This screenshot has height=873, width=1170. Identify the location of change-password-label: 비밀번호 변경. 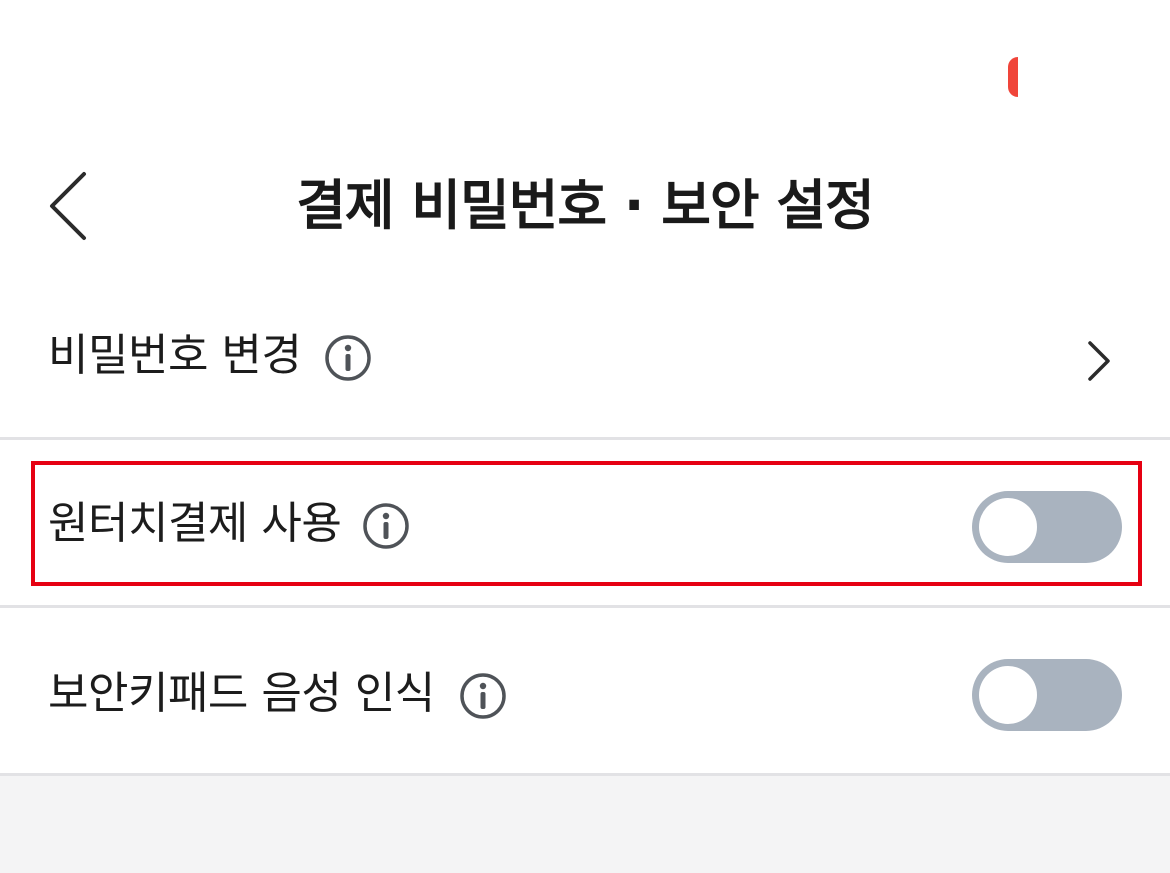
(175, 355).